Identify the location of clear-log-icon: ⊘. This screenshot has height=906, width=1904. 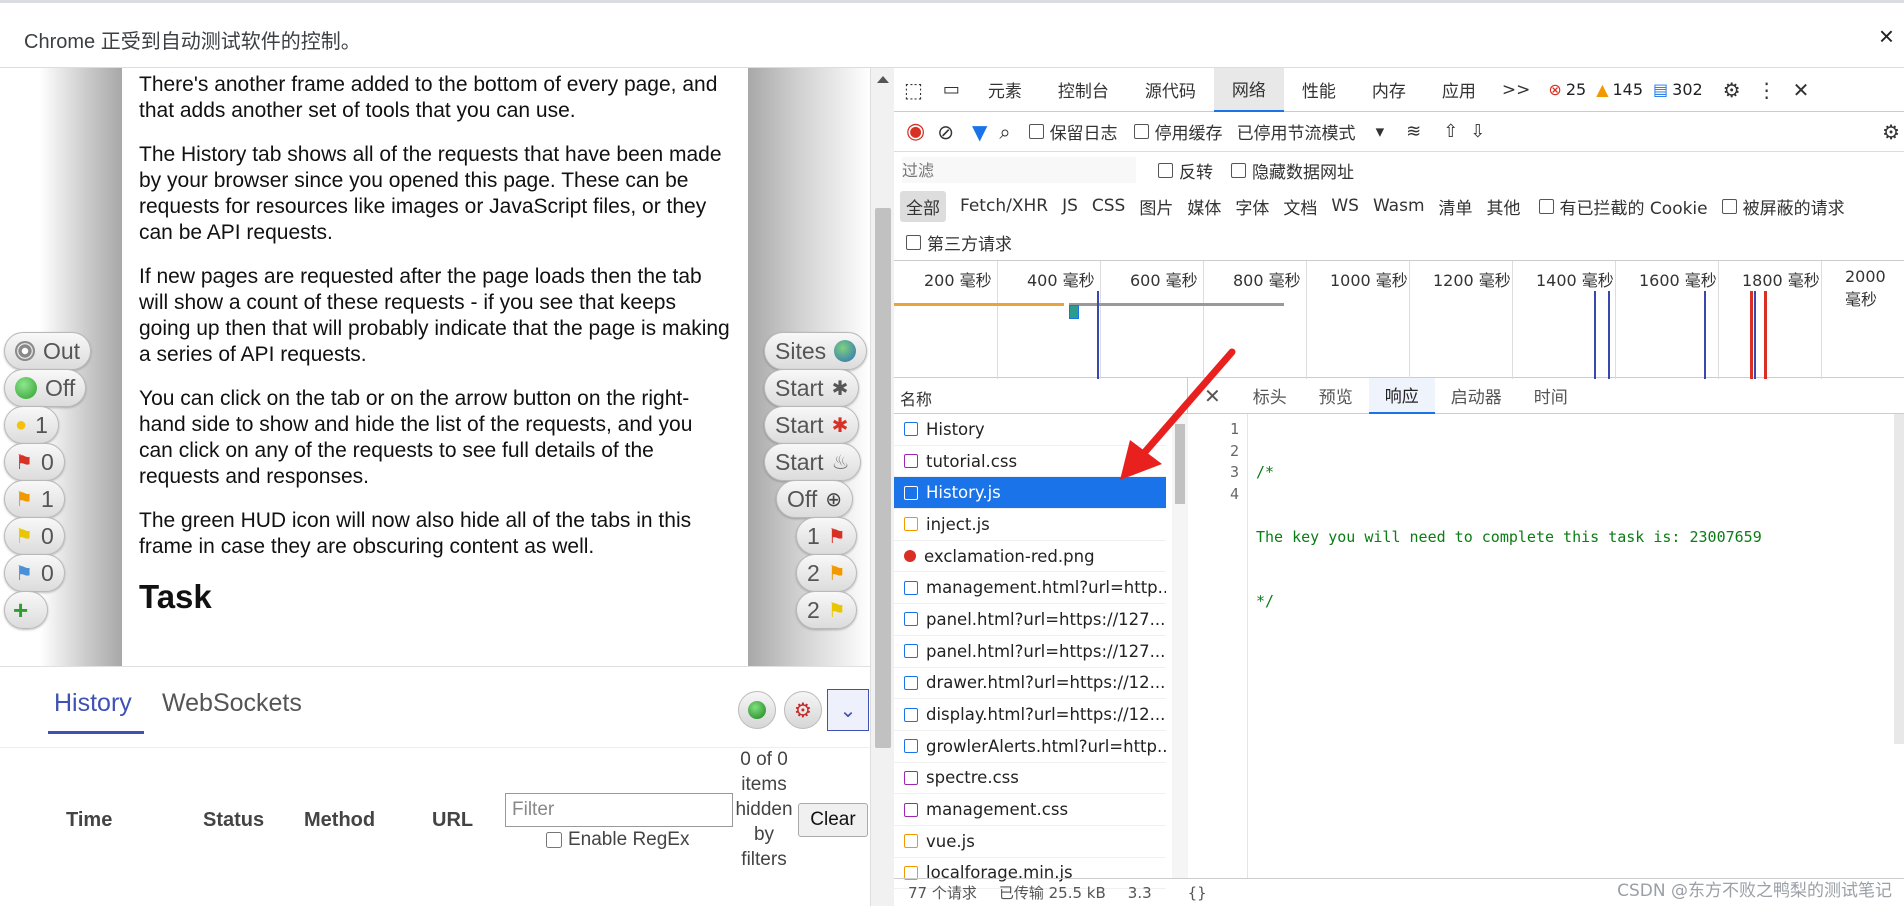
(945, 132).